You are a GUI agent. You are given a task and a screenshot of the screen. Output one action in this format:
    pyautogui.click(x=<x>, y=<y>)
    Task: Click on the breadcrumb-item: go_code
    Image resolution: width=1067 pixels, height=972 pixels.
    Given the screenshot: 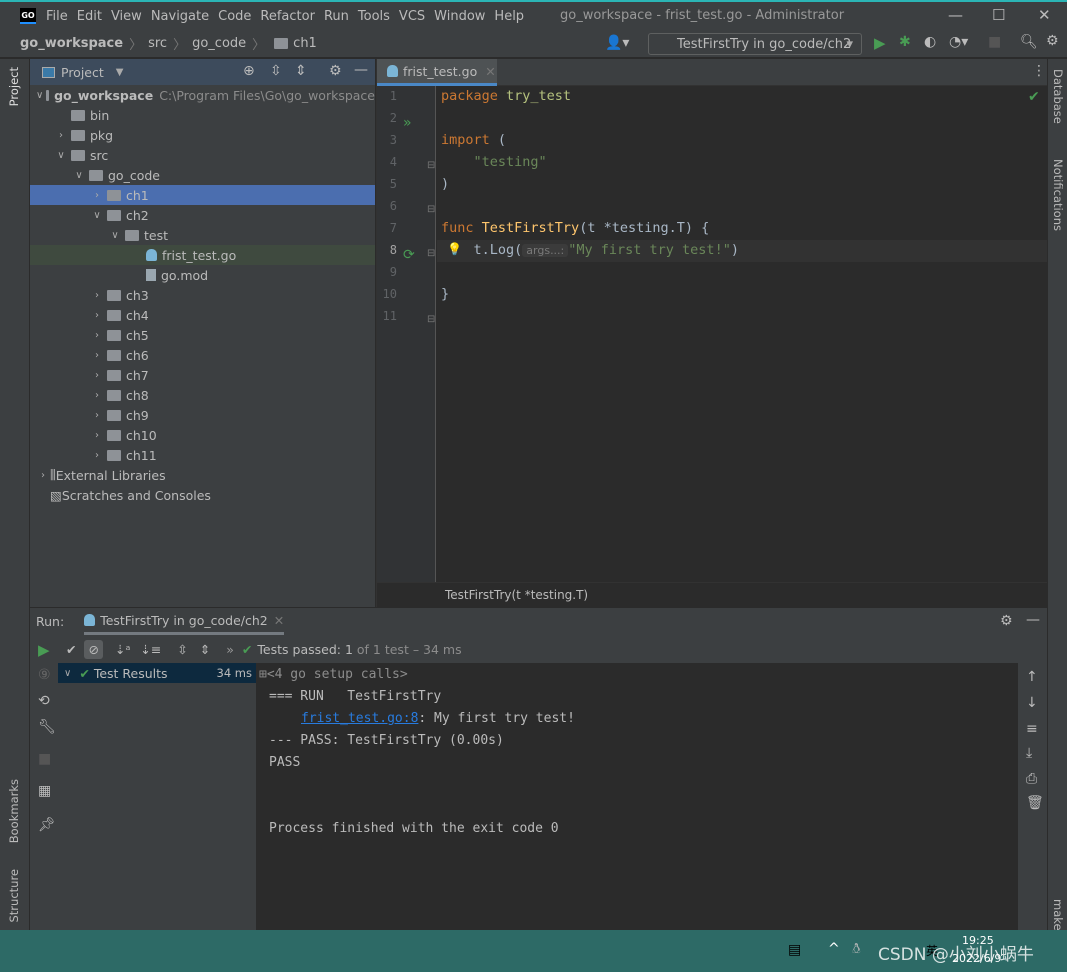 What is the action you would take?
    pyautogui.click(x=219, y=43)
    